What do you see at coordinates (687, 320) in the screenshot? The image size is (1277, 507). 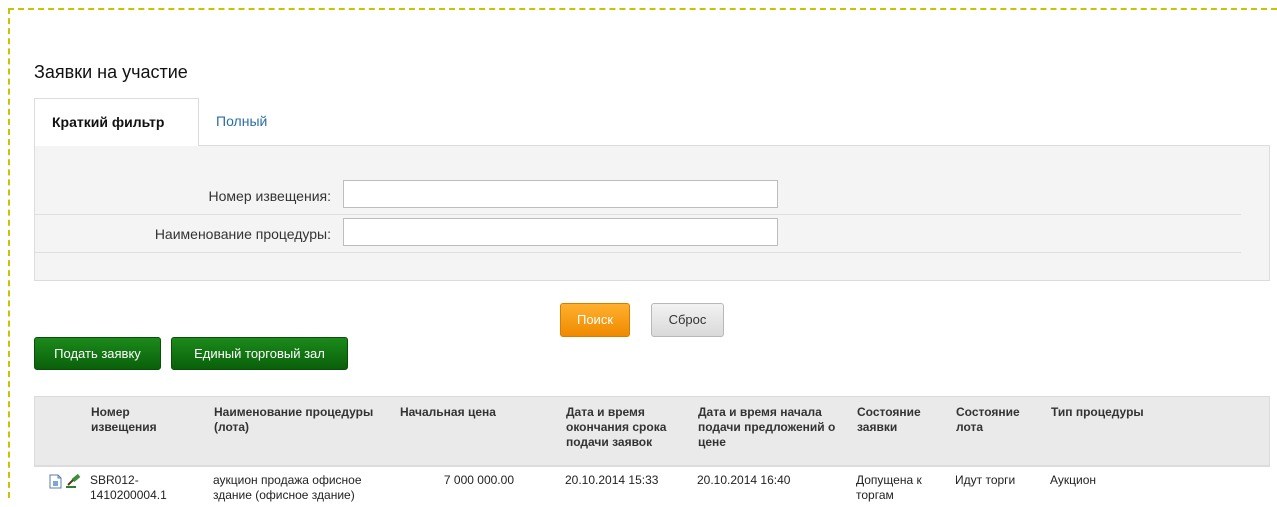 I see `reset-button: Сброс` at bounding box center [687, 320].